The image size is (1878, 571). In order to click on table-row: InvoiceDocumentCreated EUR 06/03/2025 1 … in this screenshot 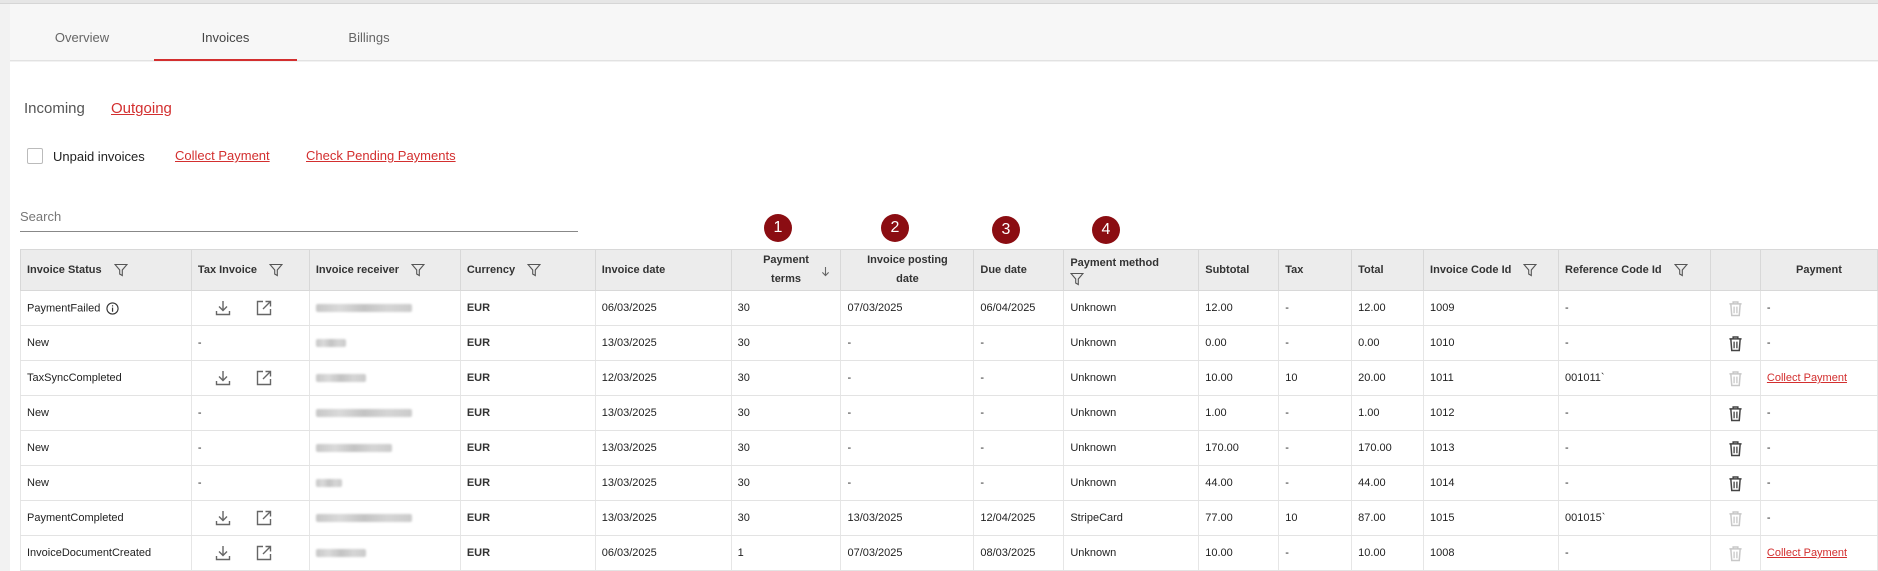, I will do `click(949, 553)`.